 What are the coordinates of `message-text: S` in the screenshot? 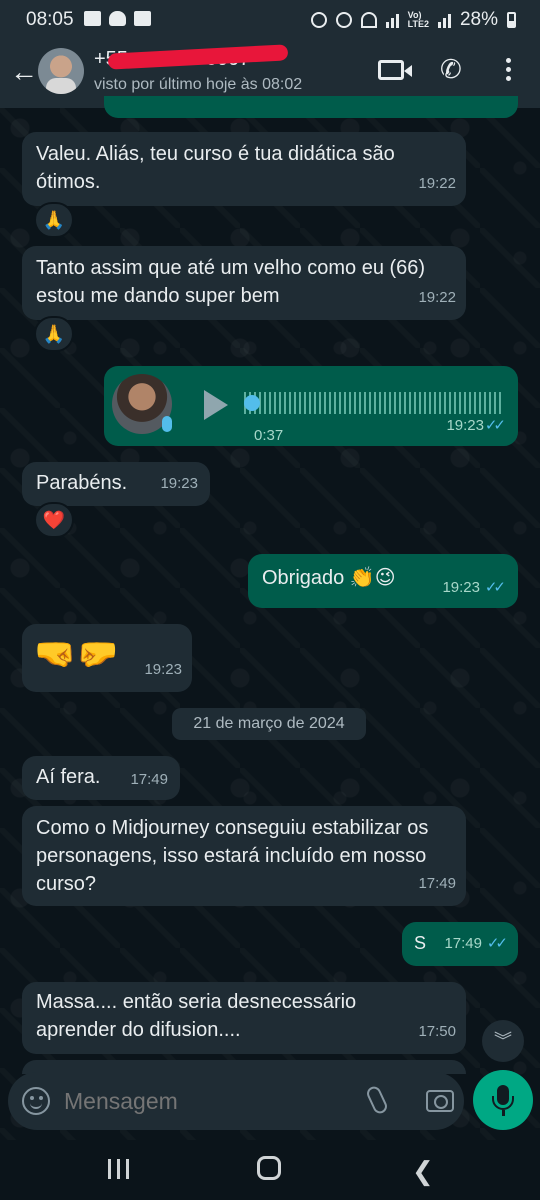 It's located at (420, 943).